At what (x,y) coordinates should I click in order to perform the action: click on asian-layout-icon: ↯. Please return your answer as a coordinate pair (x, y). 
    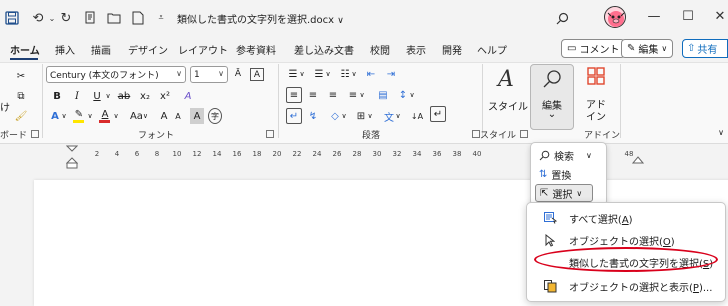
    Looking at the image, I should click on (313, 116).